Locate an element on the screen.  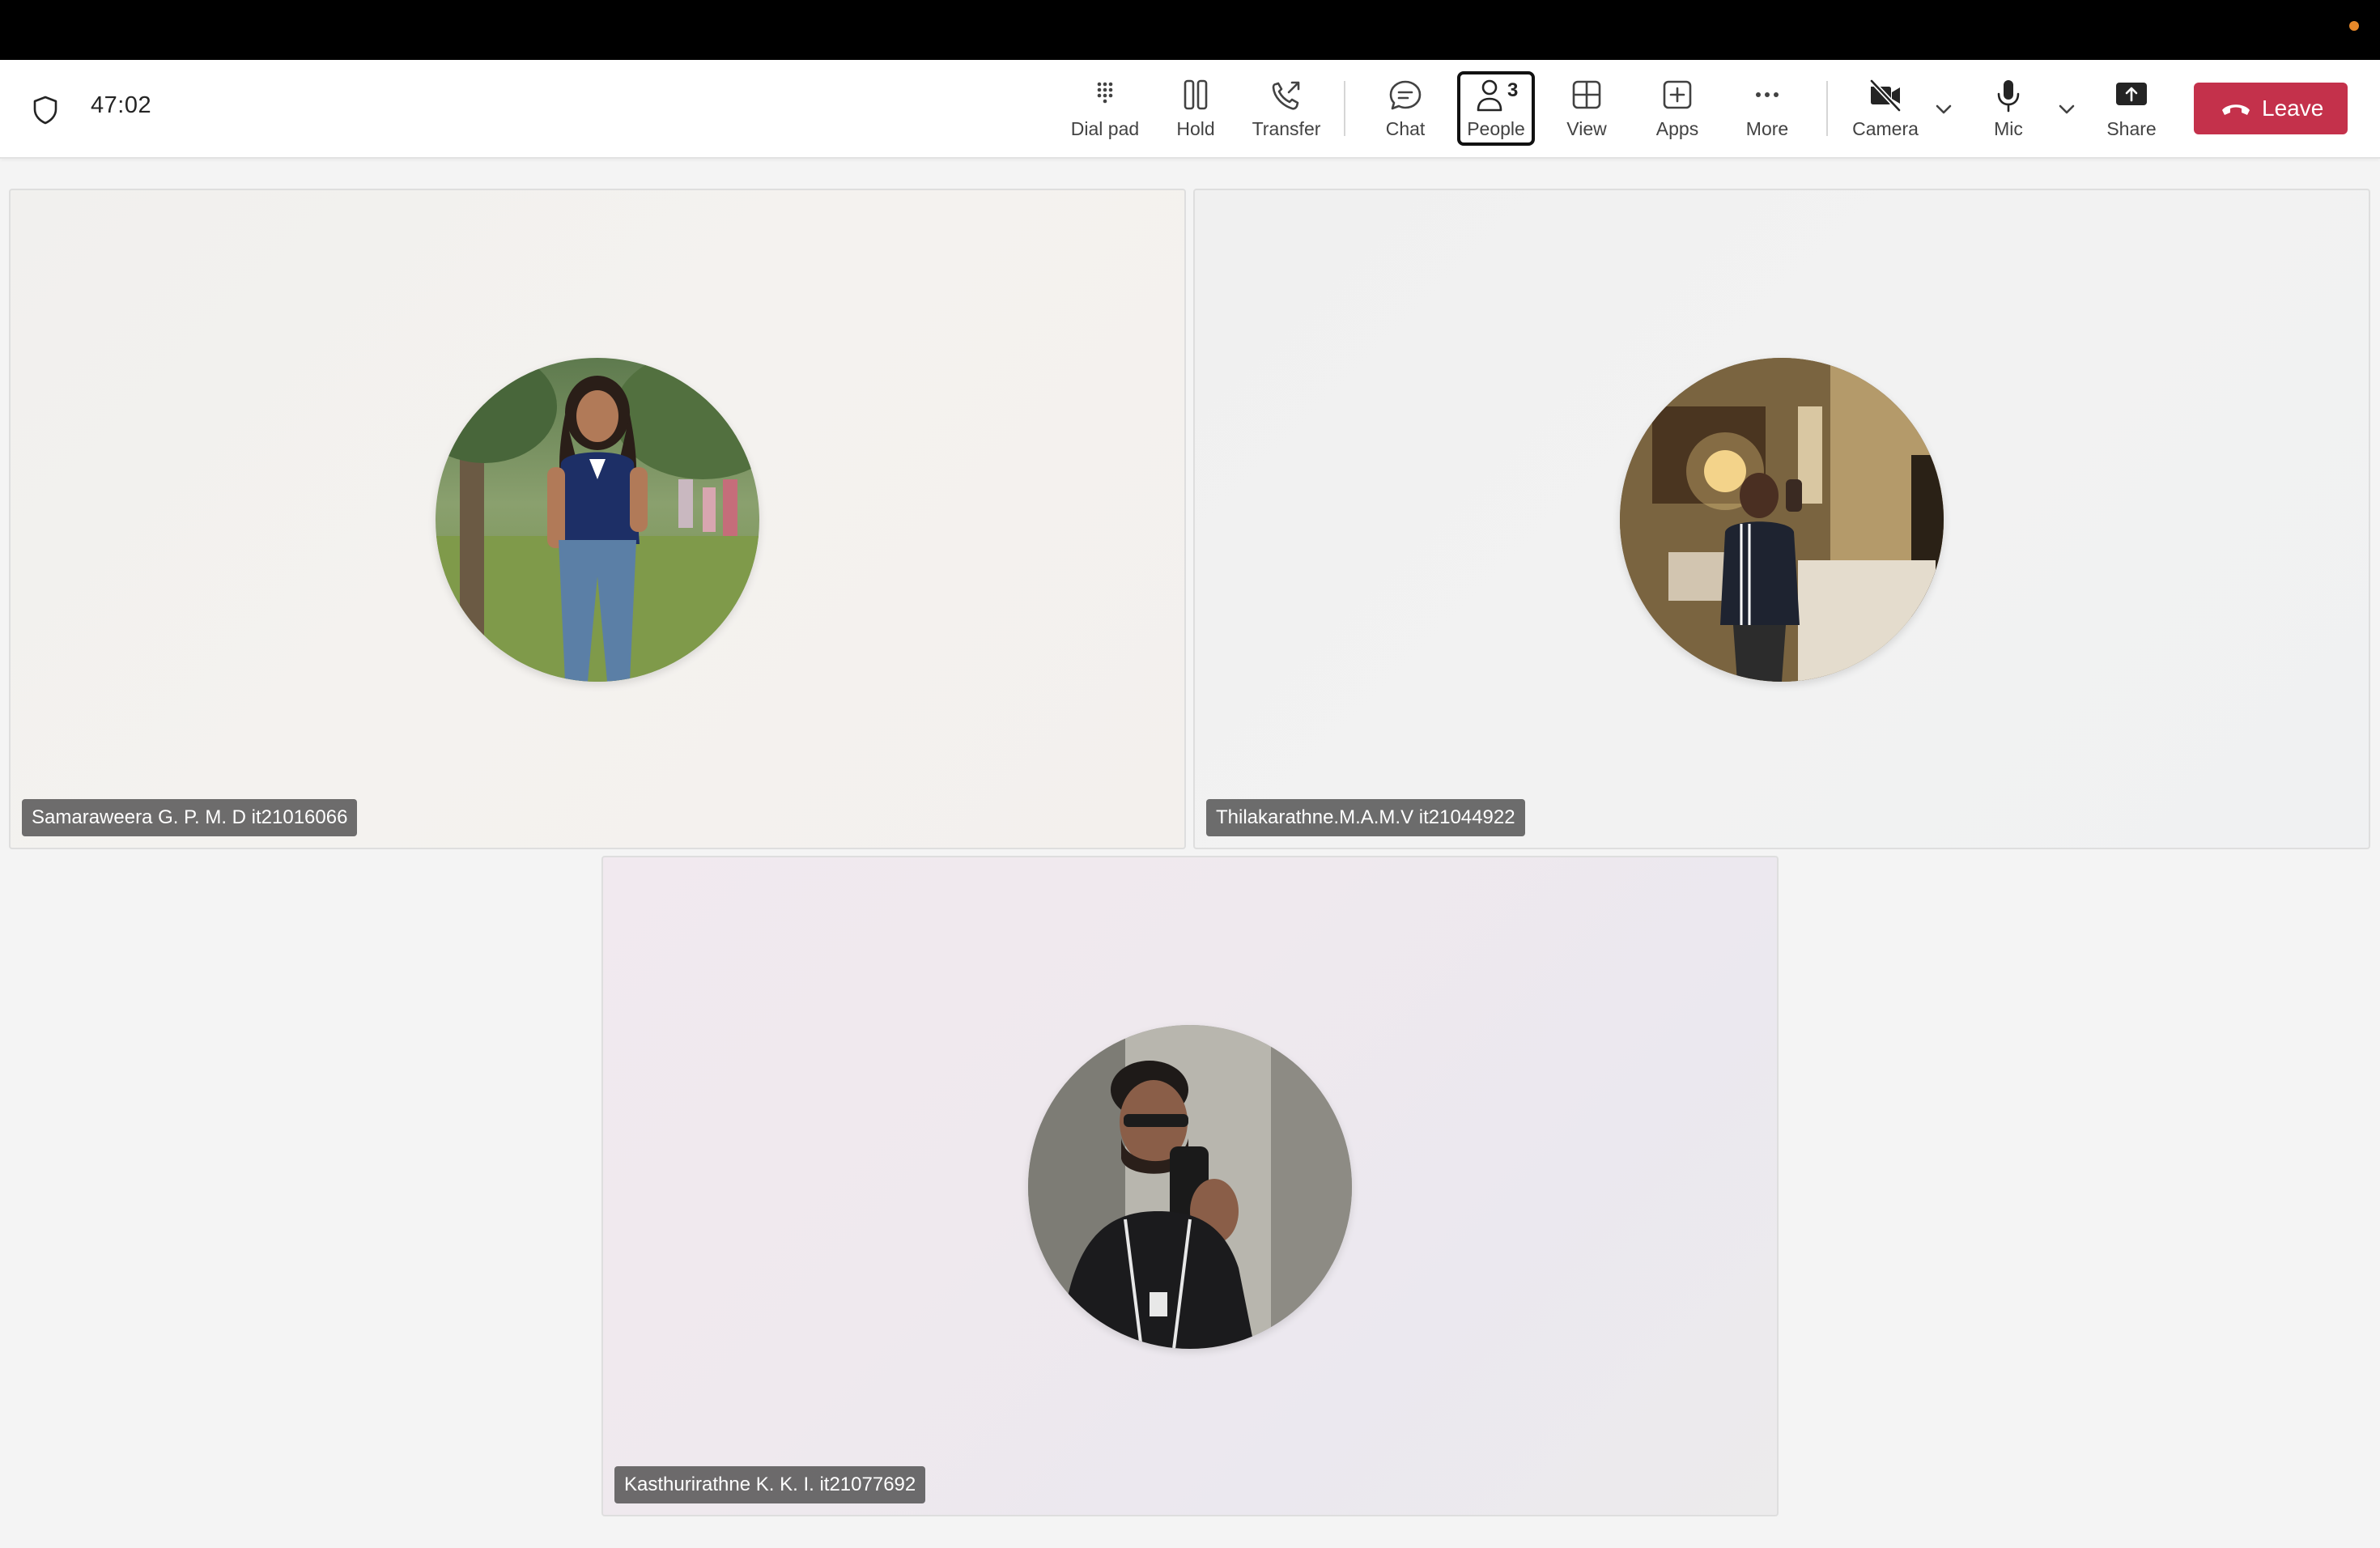
chat-button: Chat is located at coordinates (1405, 108).